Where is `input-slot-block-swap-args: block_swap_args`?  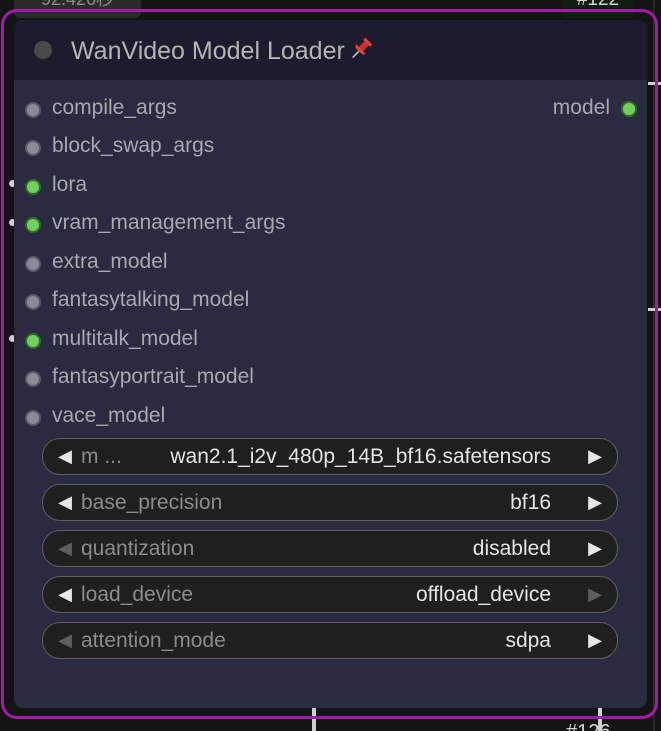
input-slot-block-swap-args: block_swap_args is located at coordinates (330, 148).